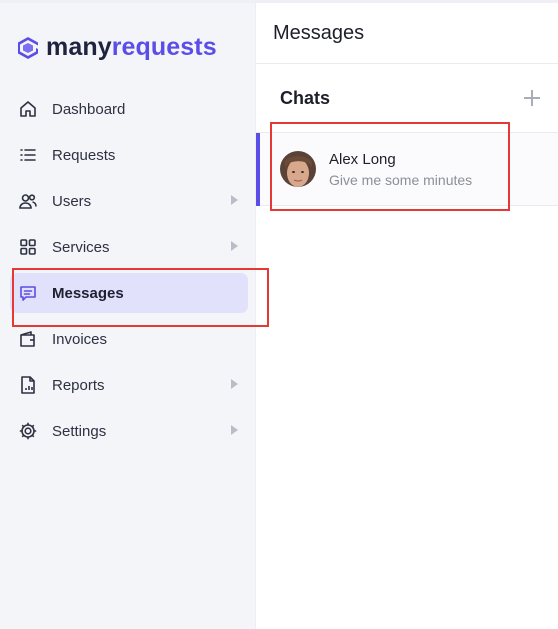 This screenshot has height=629, width=558. I want to click on chat-list-item: Alex Long Give me some minutes, so click(407, 169).